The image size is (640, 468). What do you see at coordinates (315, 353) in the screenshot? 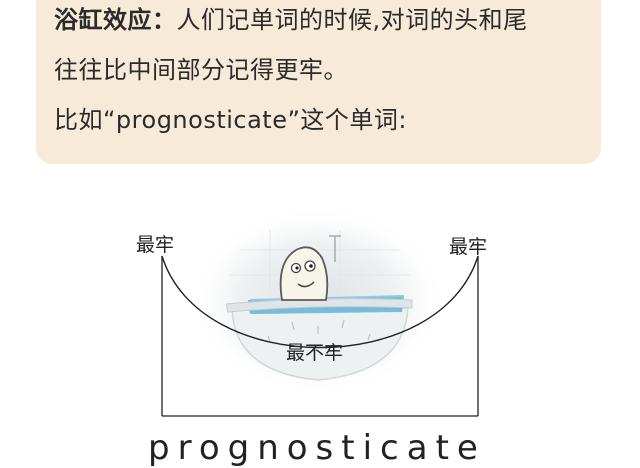
I see `label-weakest-middle: 最不牢` at bounding box center [315, 353].